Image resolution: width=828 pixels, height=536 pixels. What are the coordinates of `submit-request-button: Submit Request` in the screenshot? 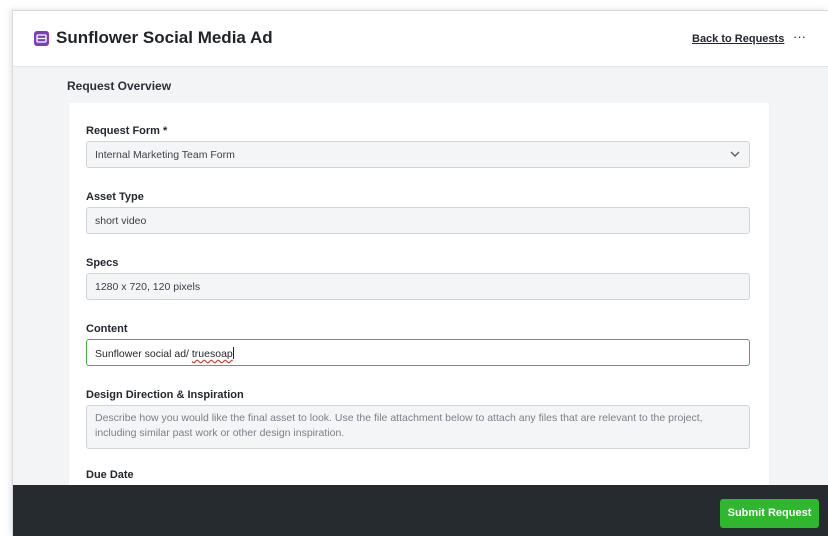 It's located at (769, 513).